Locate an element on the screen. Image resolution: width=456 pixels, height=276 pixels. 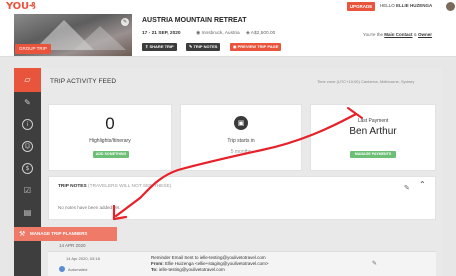
share-trip-label: SHARE TRIP is located at coordinates (161, 46).